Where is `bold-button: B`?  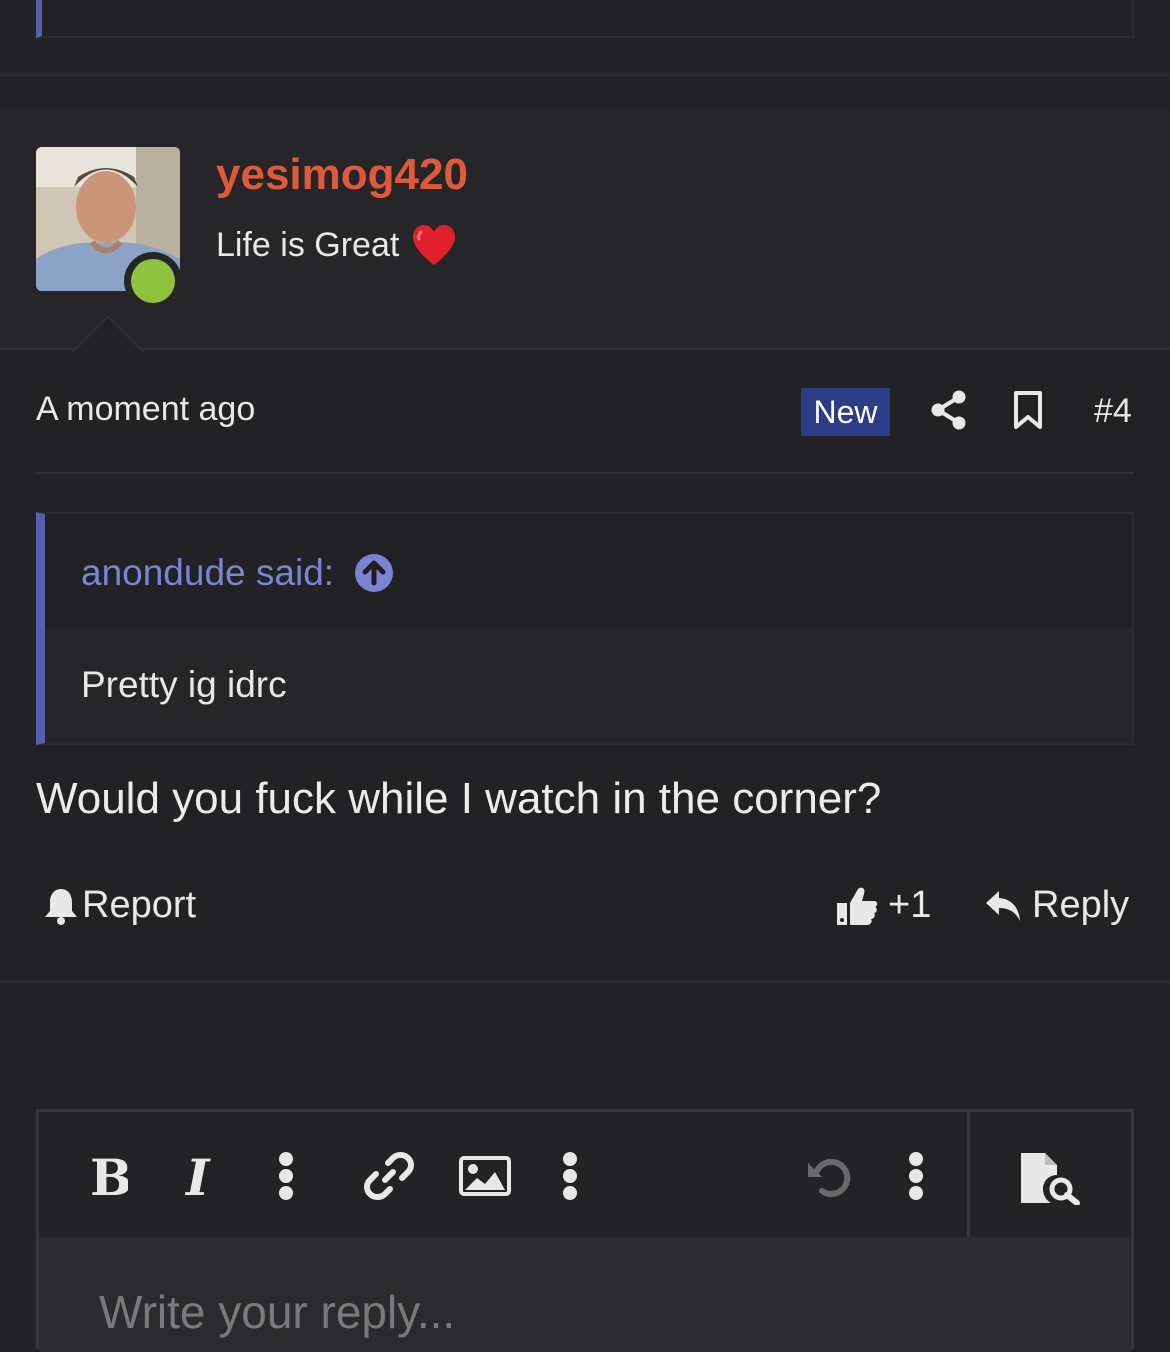 bold-button: B is located at coordinates (108, 1176).